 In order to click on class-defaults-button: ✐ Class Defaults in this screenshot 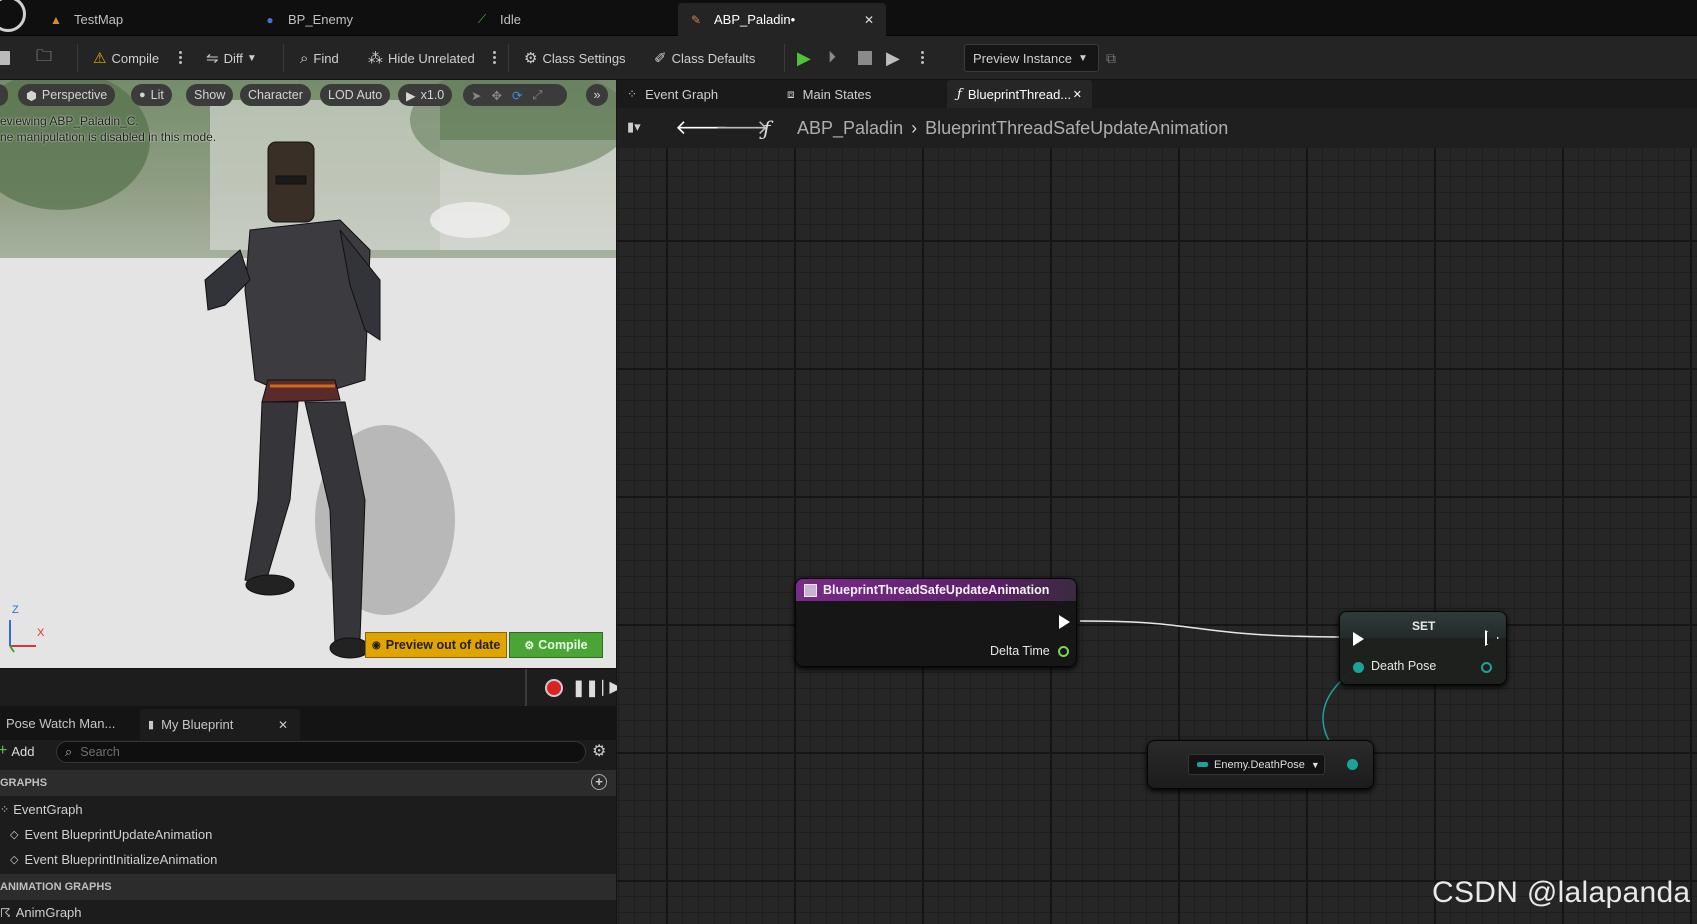, I will do `click(704, 58)`.